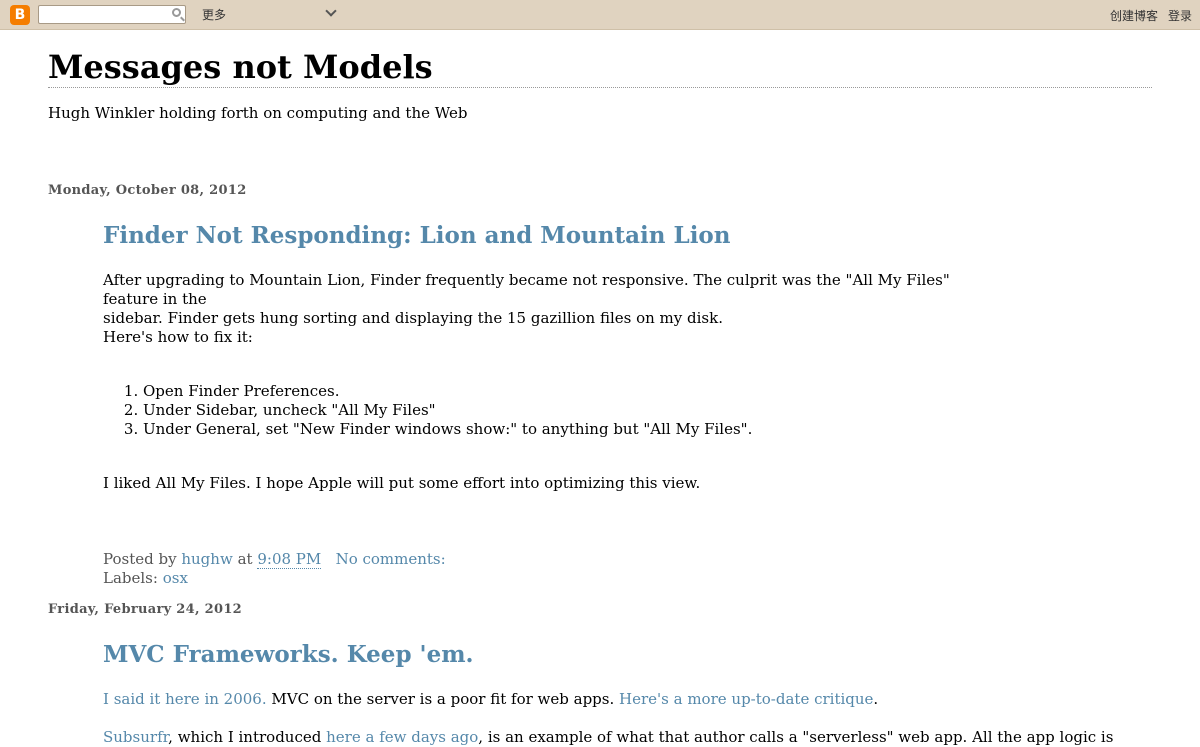  I want to click on post-footer-line: Posted by hughw at 9:08 PM No comments:, so click(274, 559).